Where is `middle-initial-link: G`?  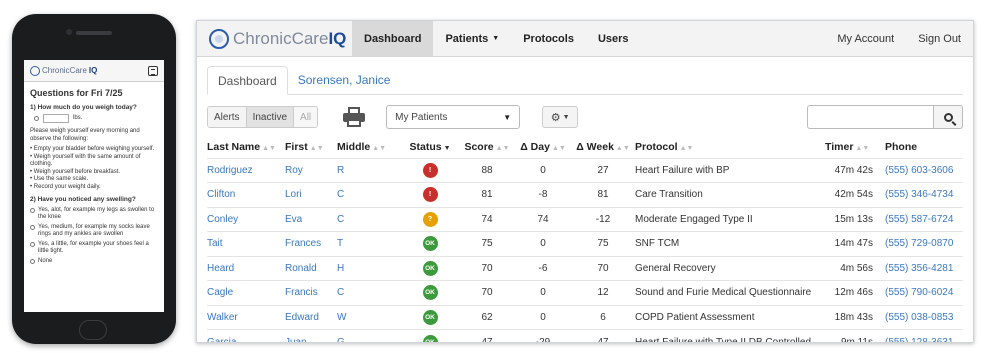 middle-initial-link: G is located at coordinates (369, 335).